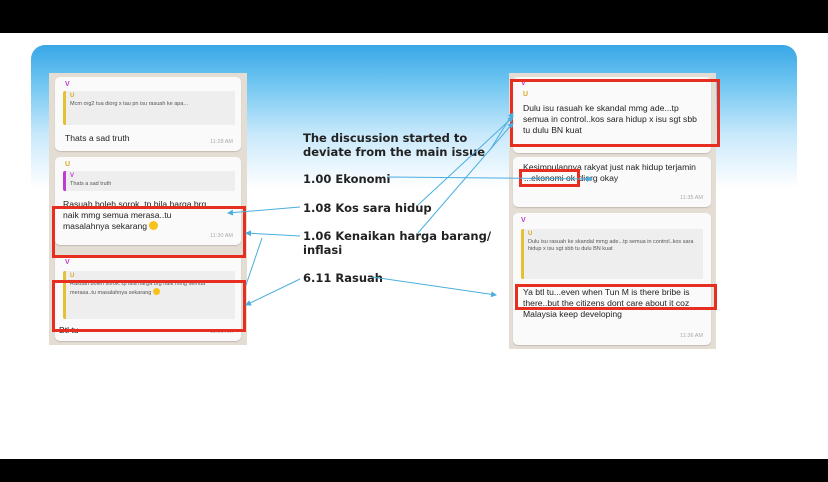 The width and height of the screenshot is (828, 482). I want to click on arrow-rasuah-left, so click(273, 292).